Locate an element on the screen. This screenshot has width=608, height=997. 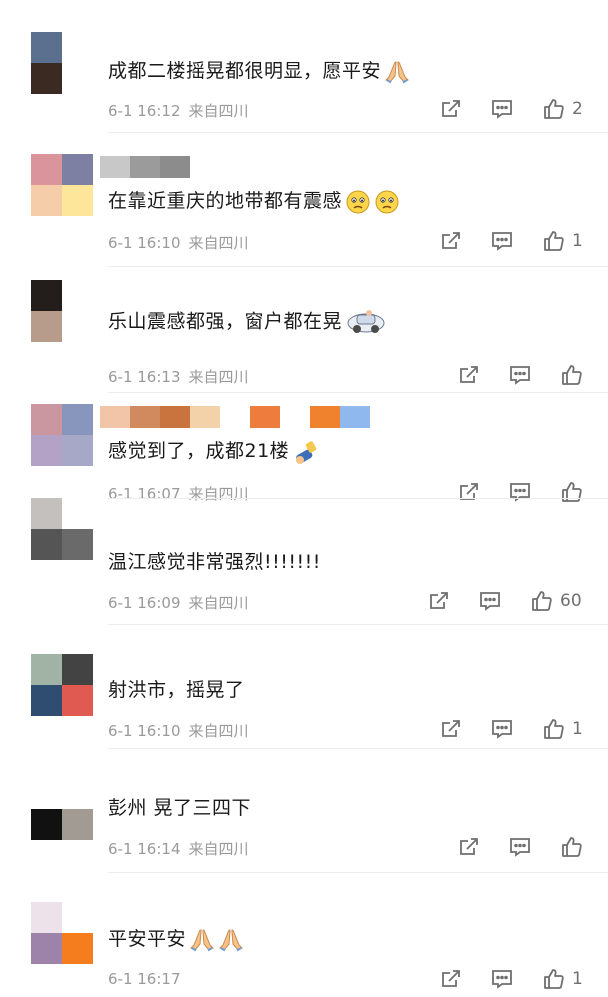
comment-actions: 60 is located at coordinates (505, 601).